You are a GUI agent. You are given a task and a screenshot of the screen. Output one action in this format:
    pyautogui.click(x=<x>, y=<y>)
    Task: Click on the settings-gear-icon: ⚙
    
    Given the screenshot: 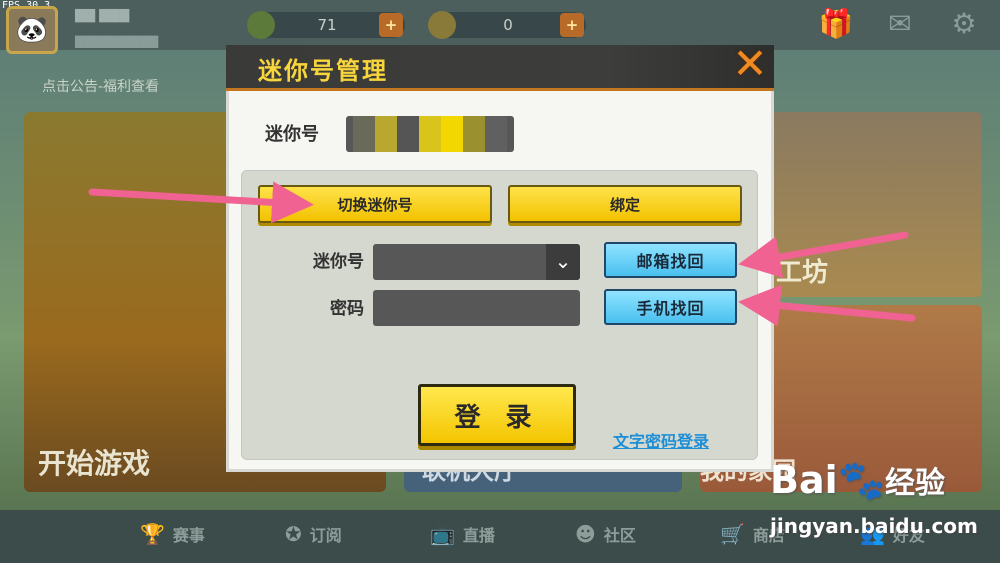 What is the action you would take?
    pyautogui.click(x=964, y=24)
    